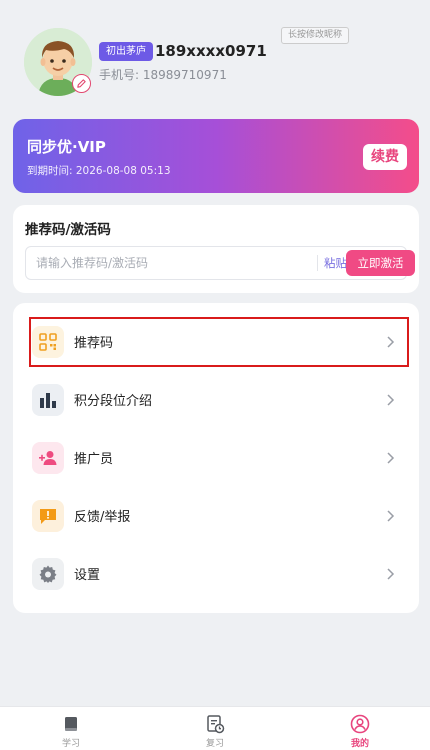 The height and width of the screenshot is (750, 430). I want to click on menu-item-referral-code: 推荐码, so click(216, 342).